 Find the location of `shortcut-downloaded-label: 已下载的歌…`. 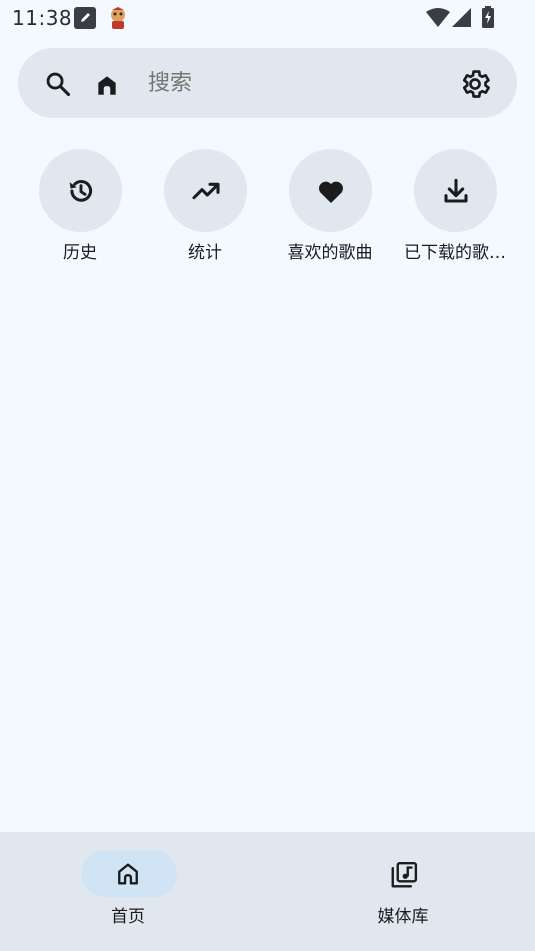

shortcut-downloaded-label: 已下载的歌… is located at coordinates (455, 253).